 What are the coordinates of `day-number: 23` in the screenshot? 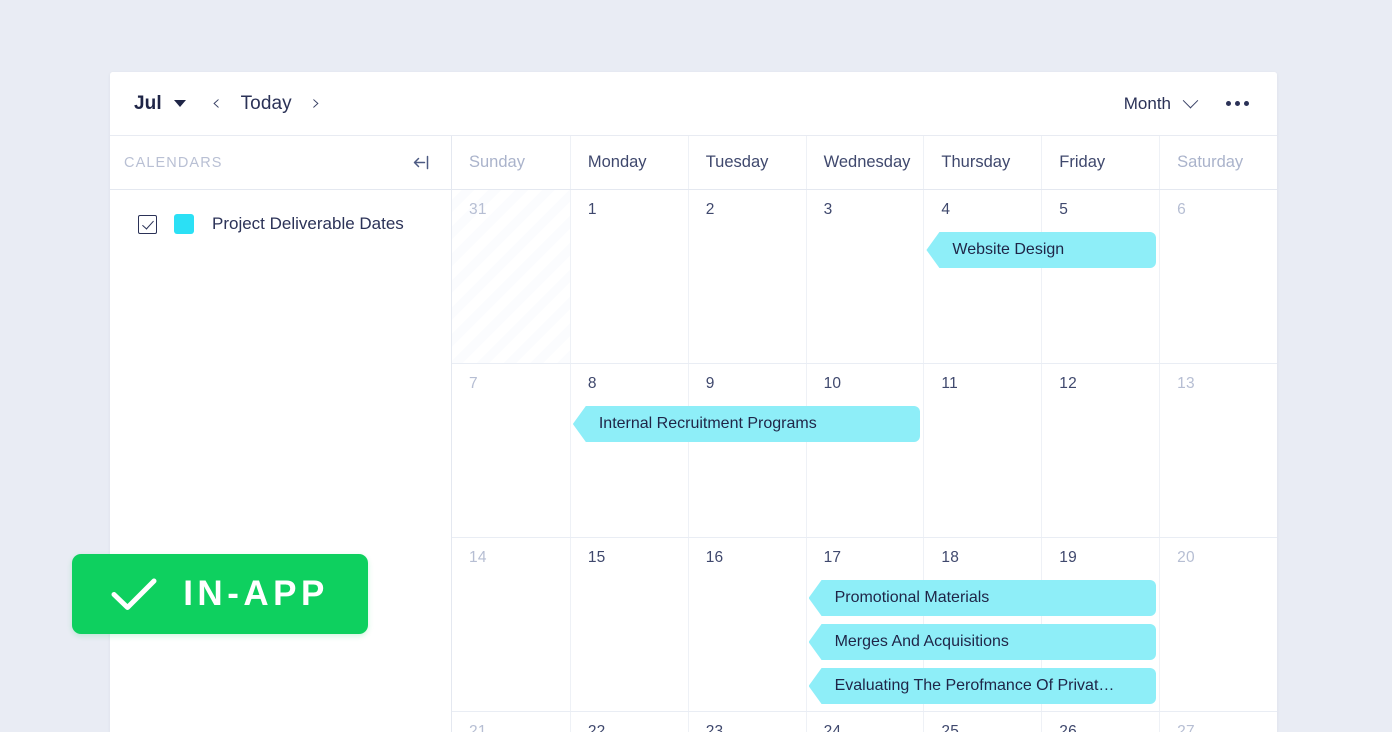 It's located at (714, 727).